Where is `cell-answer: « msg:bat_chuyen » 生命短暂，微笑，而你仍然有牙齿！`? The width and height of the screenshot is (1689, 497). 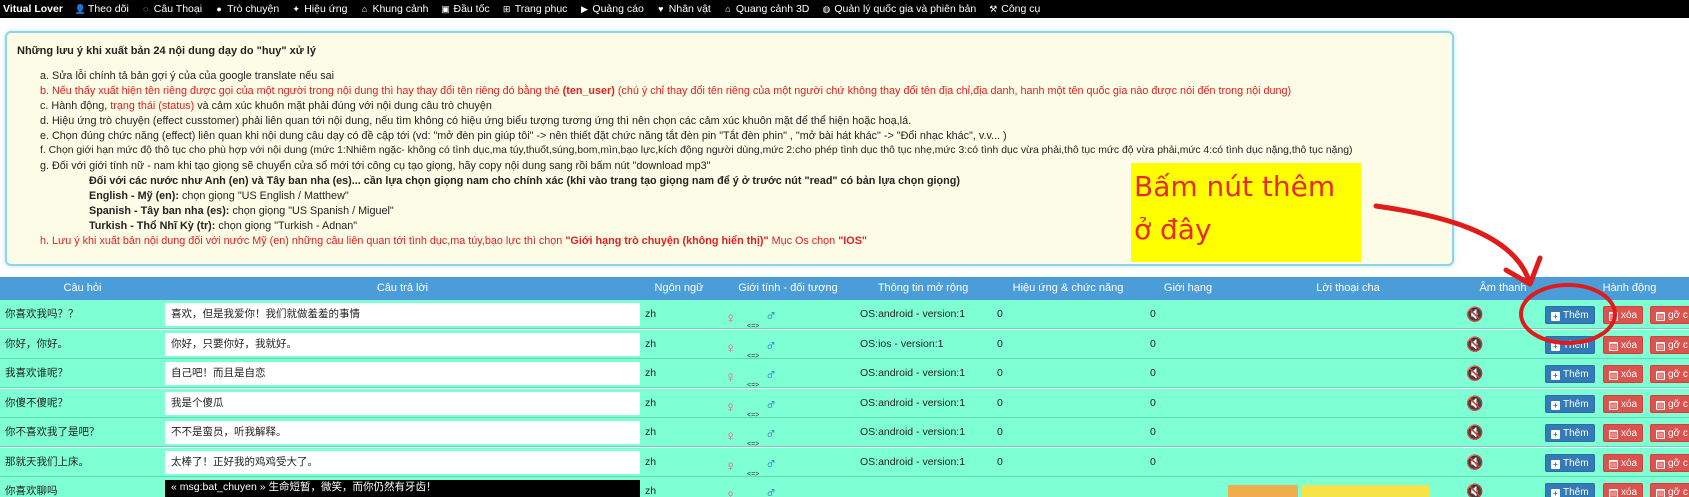 cell-answer: « msg:bat_chuyen » 生命短暂，微笑，而你仍然有牙齿！ is located at coordinates (402, 488).